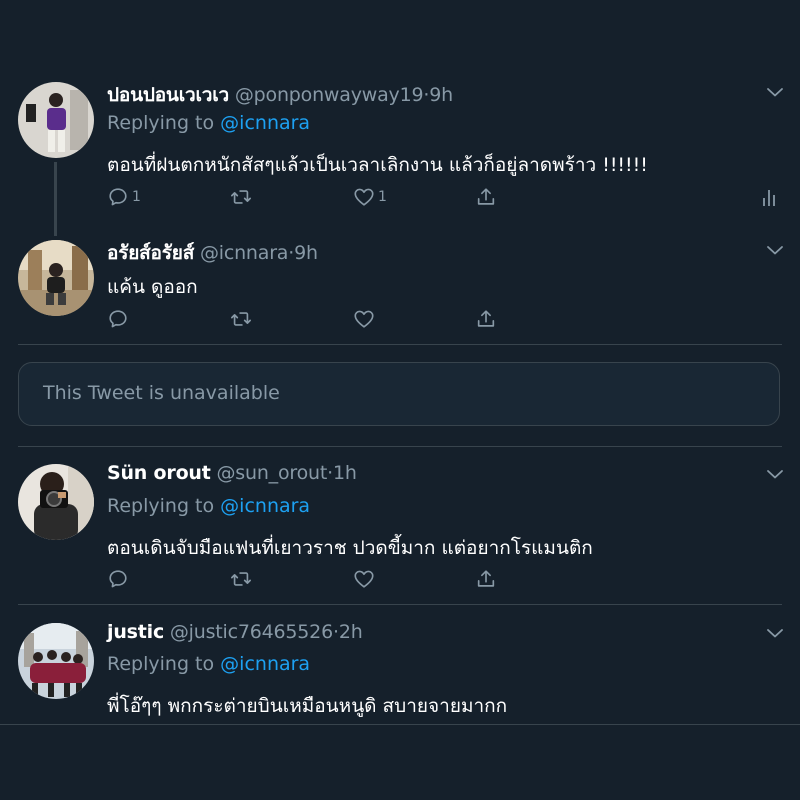 This screenshot has height=800, width=800. I want to click on display-name: justic, so click(135, 632).